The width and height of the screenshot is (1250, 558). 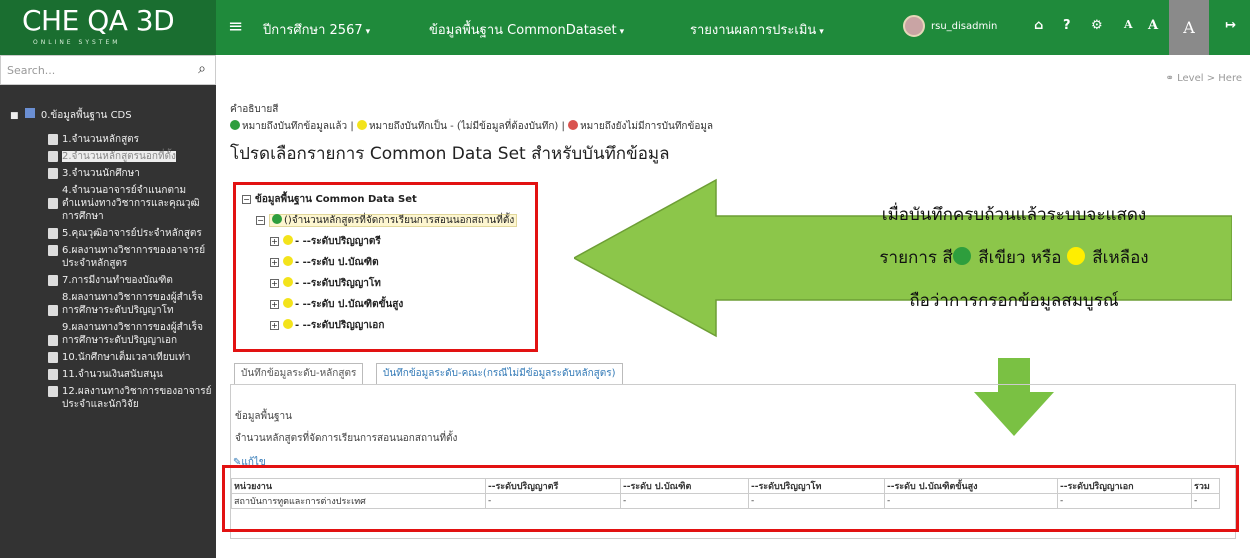 What do you see at coordinates (914, 26) in the screenshot?
I see `user-avatar-icon` at bounding box center [914, 26].